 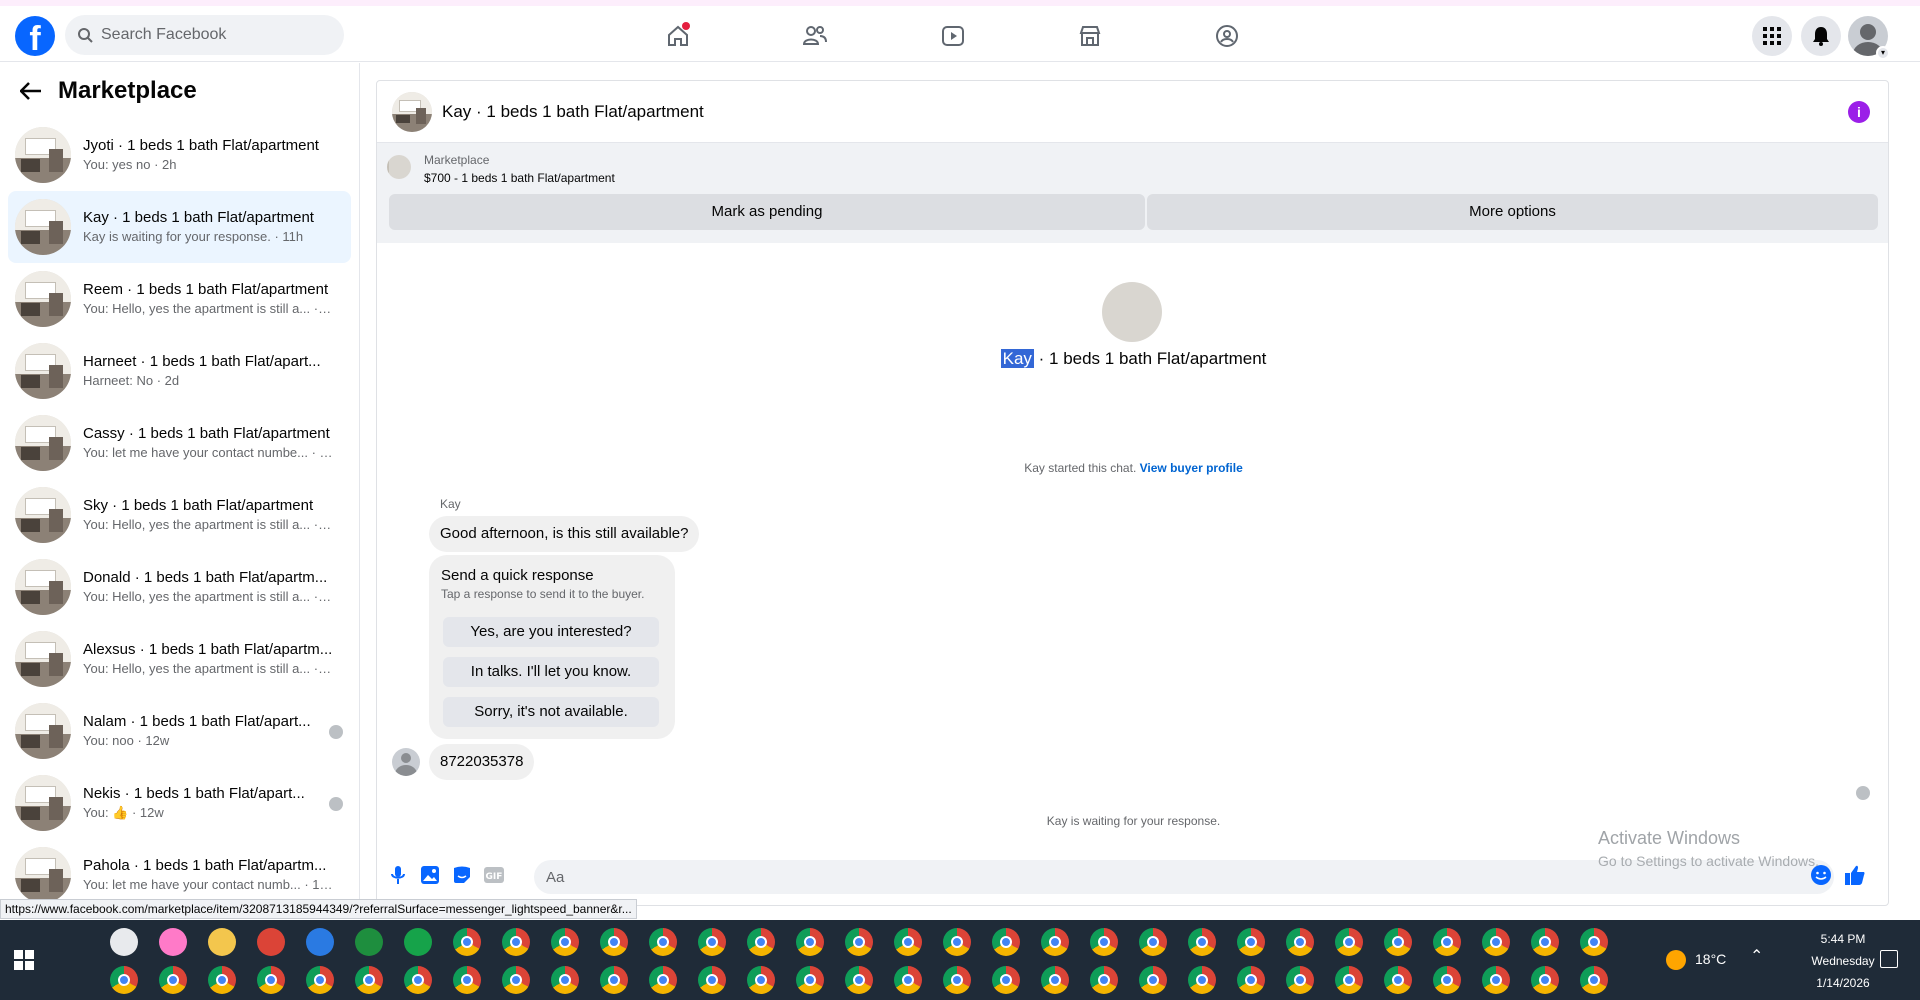 I want to click on friends-icon, so click(x=815, y=36).